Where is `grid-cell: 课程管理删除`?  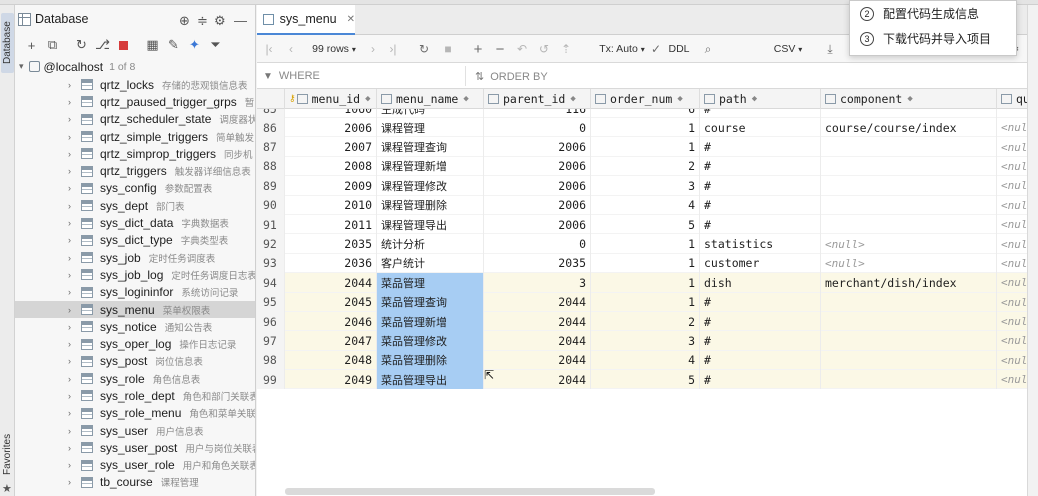 grid-cell: 课程管理删除 is located at coordinates (430, 205).